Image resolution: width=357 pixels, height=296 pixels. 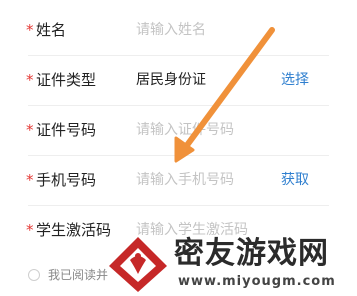 I want to click on agreement-text: 我已阅读并, so click(x=78, y=275).